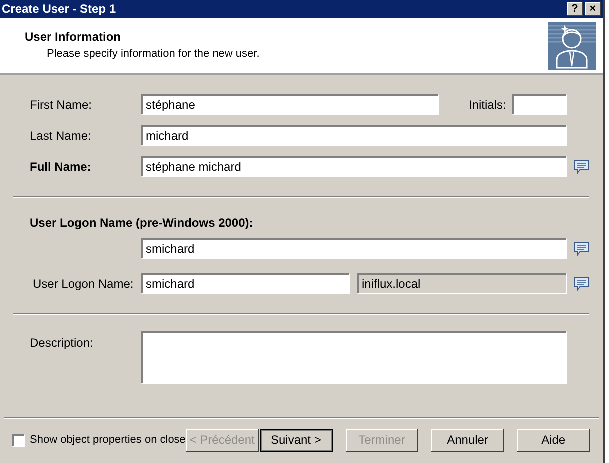 This screenshot has width=609, height=463. I want to click on wizard-button: Annuler, so click(467, 440).